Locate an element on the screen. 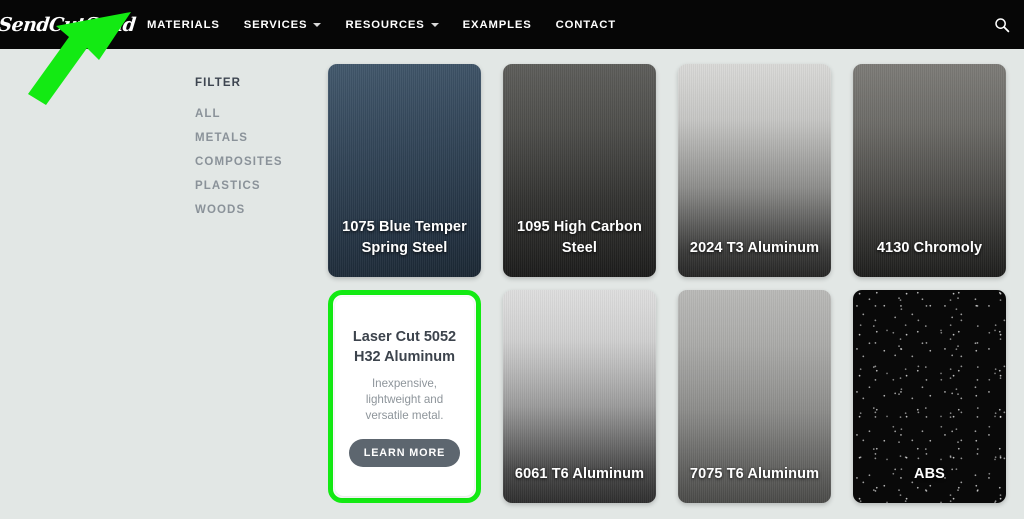  nav-item-services: SERVICES is located at coordinates (283, 25).